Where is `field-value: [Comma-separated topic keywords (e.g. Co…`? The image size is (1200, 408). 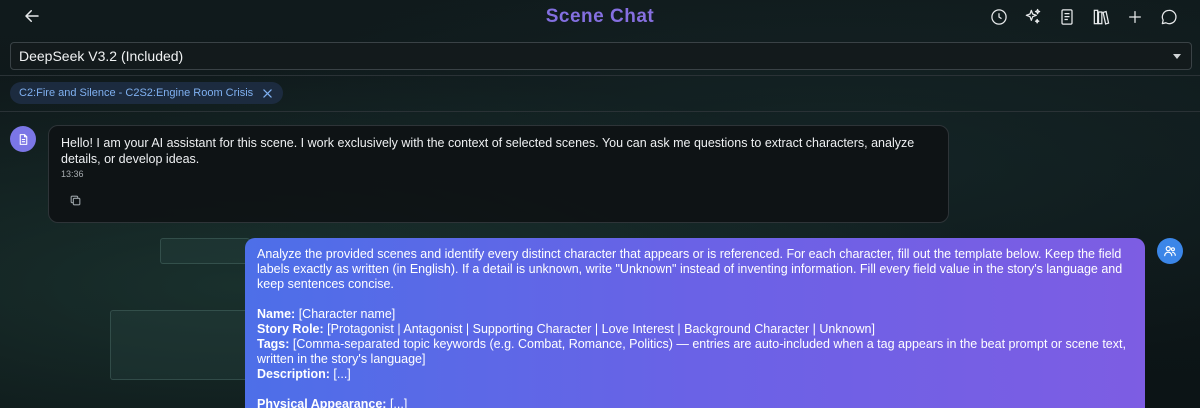
field-value: [Comma-separated topic keywords (e.g. Co… is located at coordinates (691, 351).